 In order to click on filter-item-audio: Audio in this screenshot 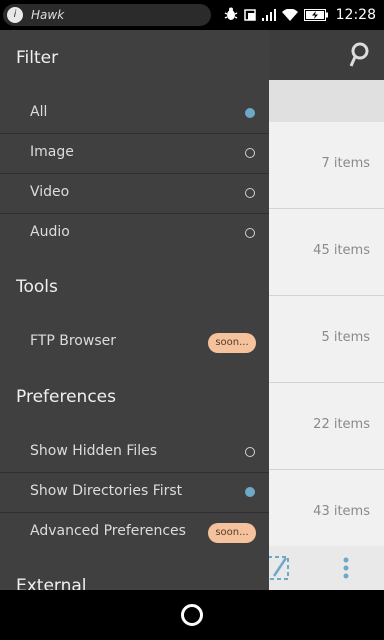, I will do `click(134, 233)`.